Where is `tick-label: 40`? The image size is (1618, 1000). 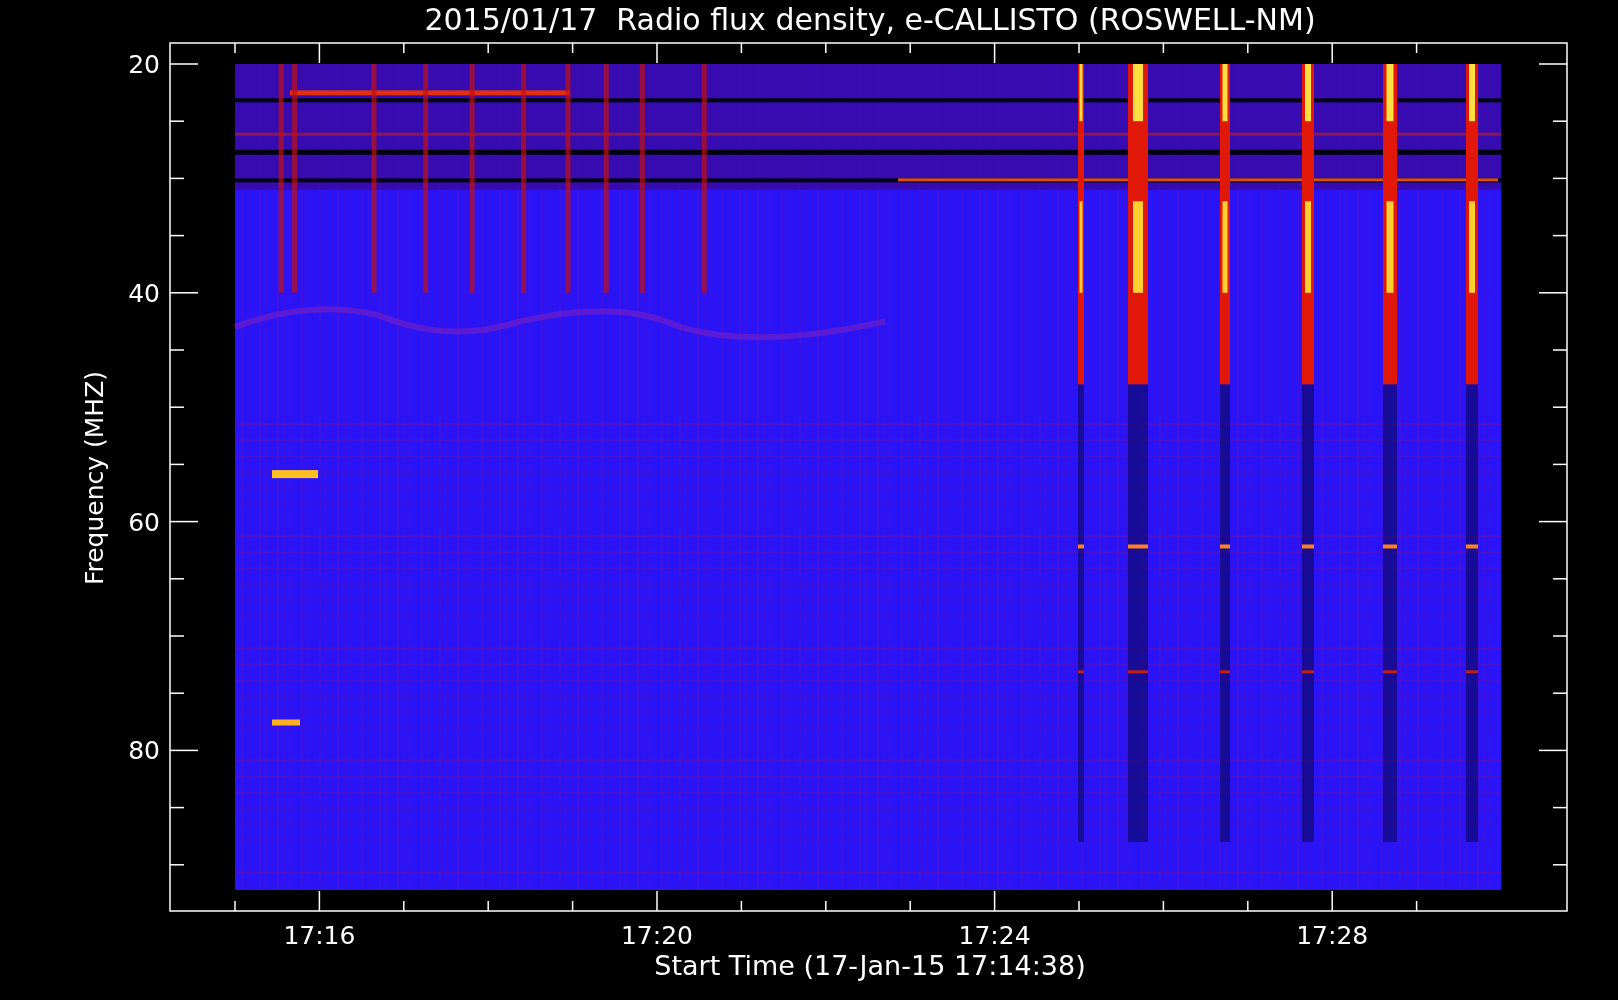
tick-label: 40 is located at coordinates (144, 293).